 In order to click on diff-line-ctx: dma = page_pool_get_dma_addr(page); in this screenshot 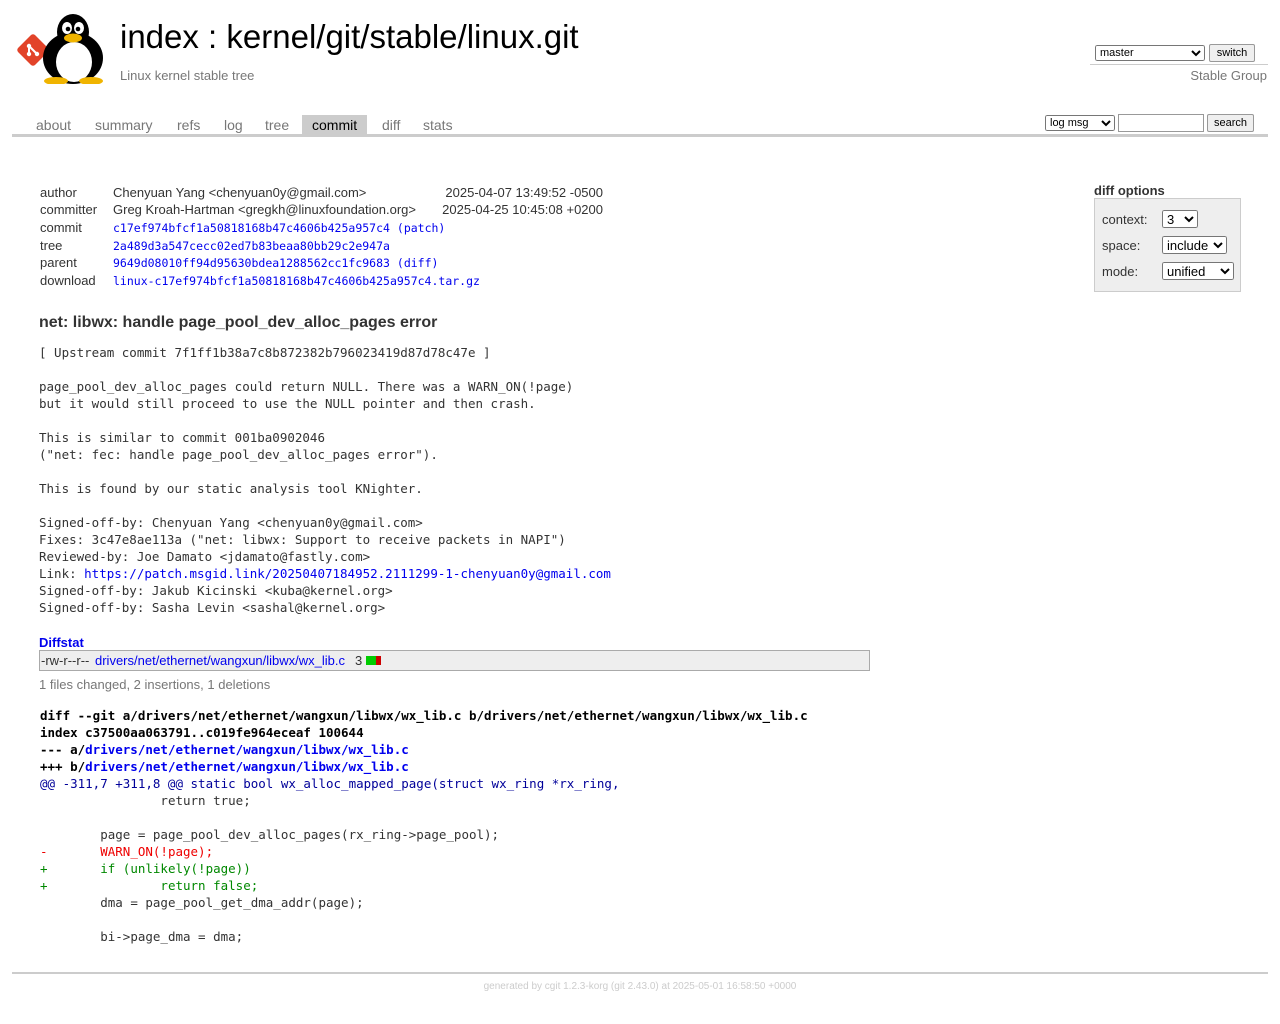, I will do `click(202, 902)`.